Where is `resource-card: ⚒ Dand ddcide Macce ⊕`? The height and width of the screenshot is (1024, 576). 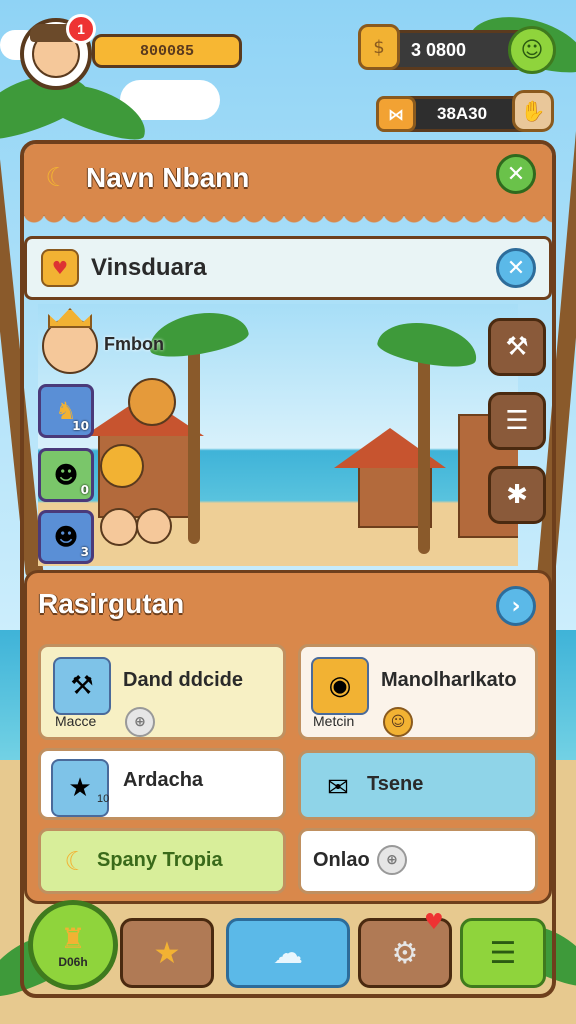
resource-card: ⚒ Dand ddcide Macce ⊕ is located at coordinates (162, 692).